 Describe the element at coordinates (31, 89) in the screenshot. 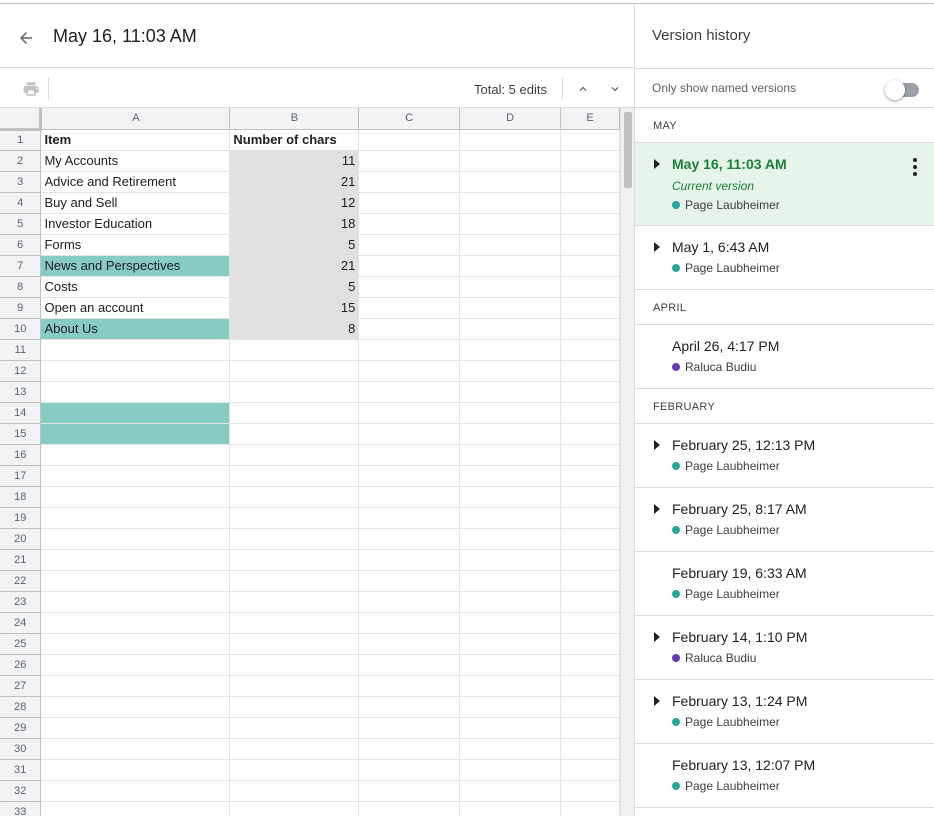

I see `print-button` at that location.